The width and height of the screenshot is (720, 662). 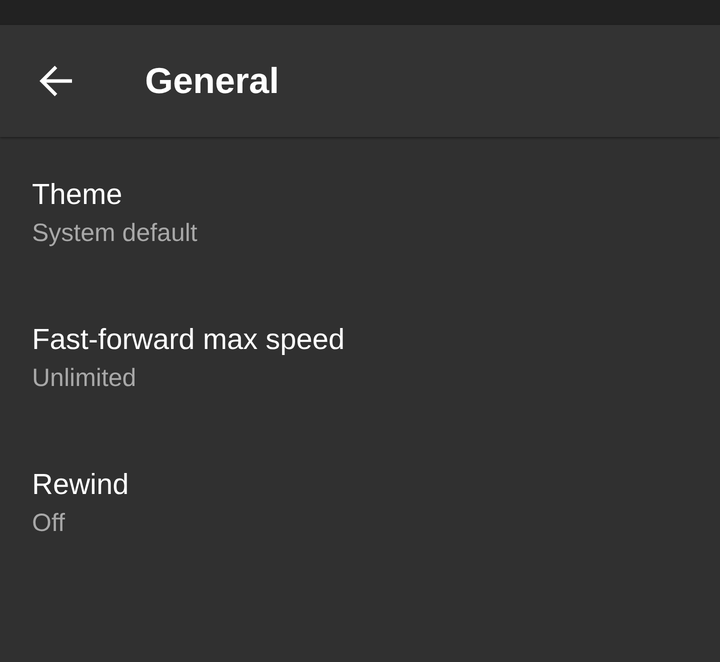 What do you see at coordinates (84, 378) in the screenshot?
I see `setting-summary: Unlimited` at bounding box center [84, 378].